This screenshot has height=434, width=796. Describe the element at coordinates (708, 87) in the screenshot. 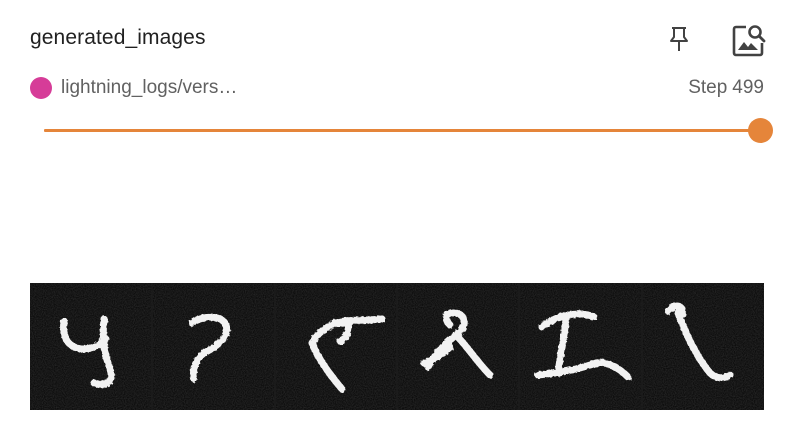

I see `step-prefix: Step` at that location.